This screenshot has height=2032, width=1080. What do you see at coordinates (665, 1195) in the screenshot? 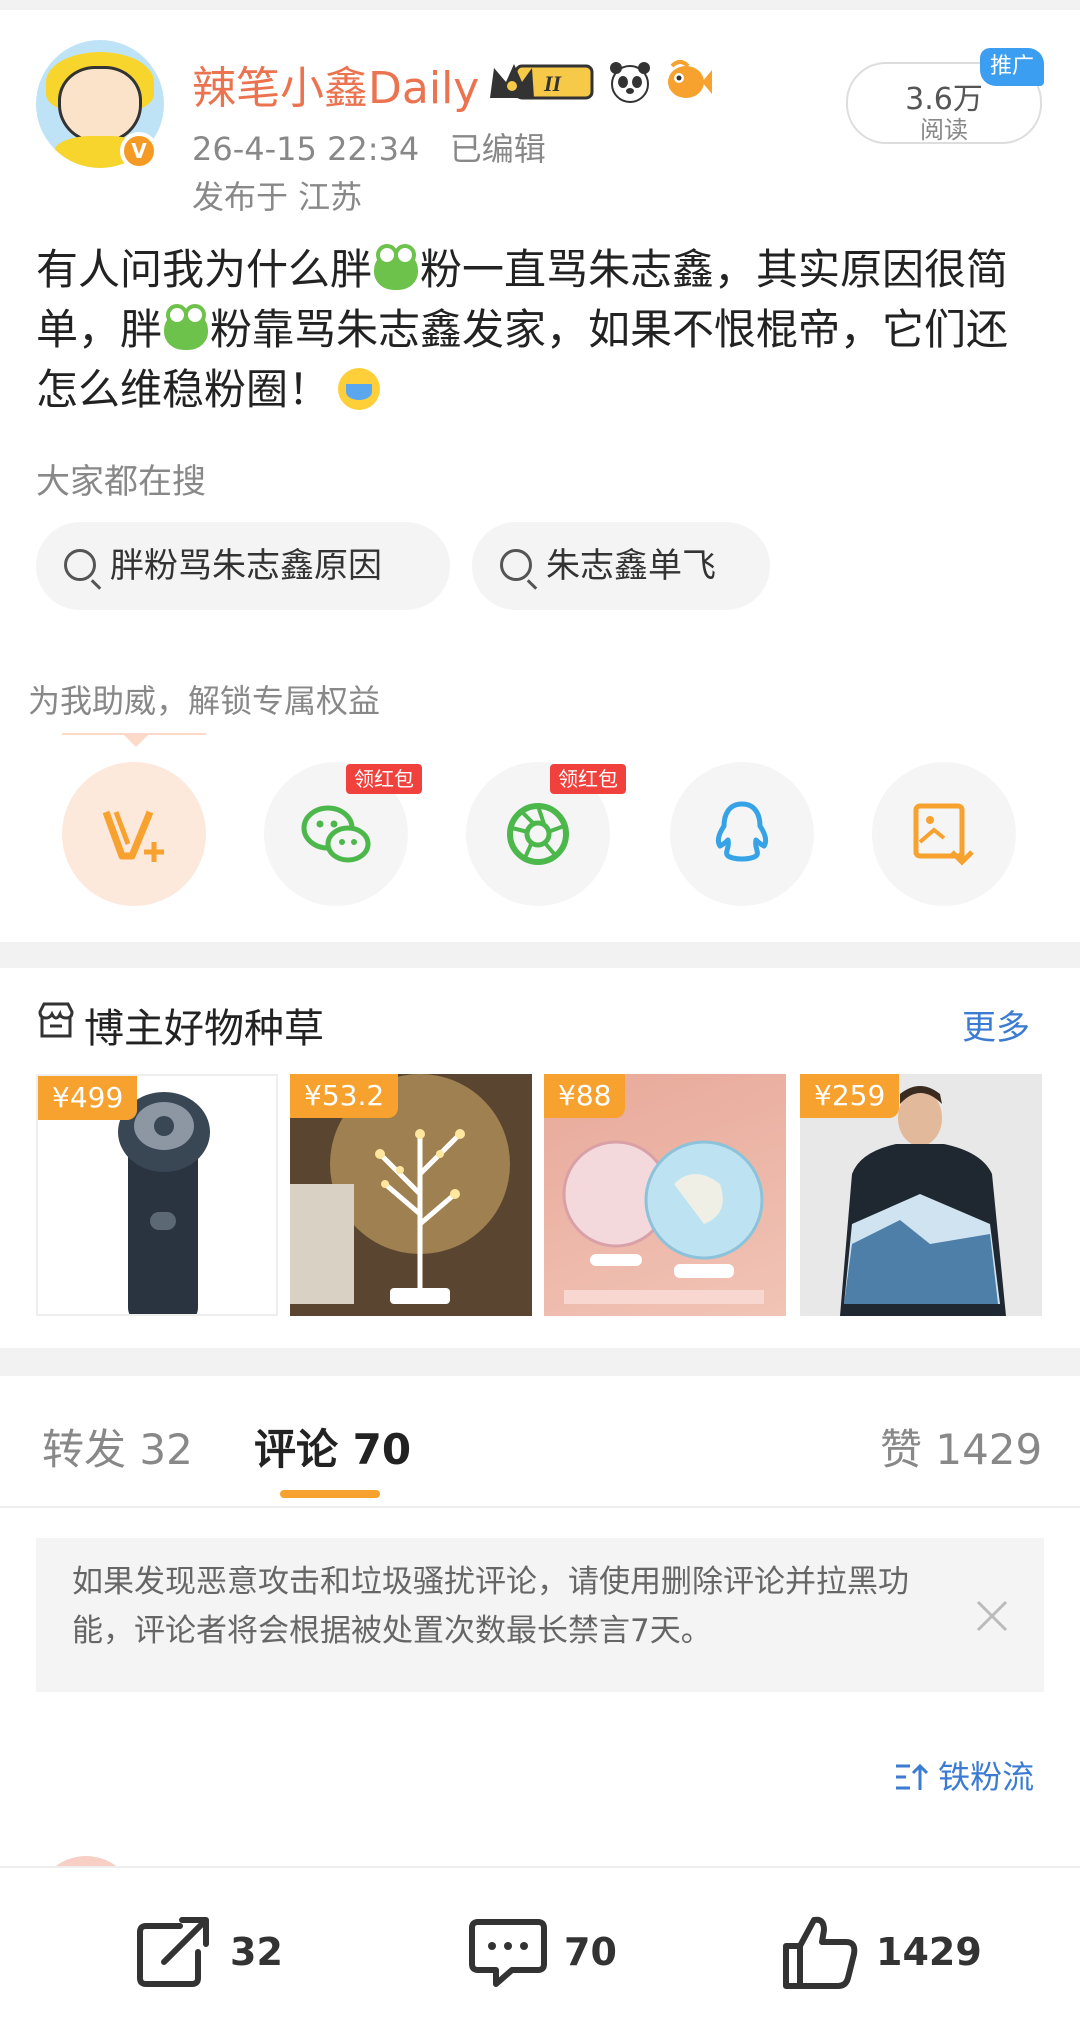
I see `product-card-globe: ¥88` at bounding box center [665, 1195].